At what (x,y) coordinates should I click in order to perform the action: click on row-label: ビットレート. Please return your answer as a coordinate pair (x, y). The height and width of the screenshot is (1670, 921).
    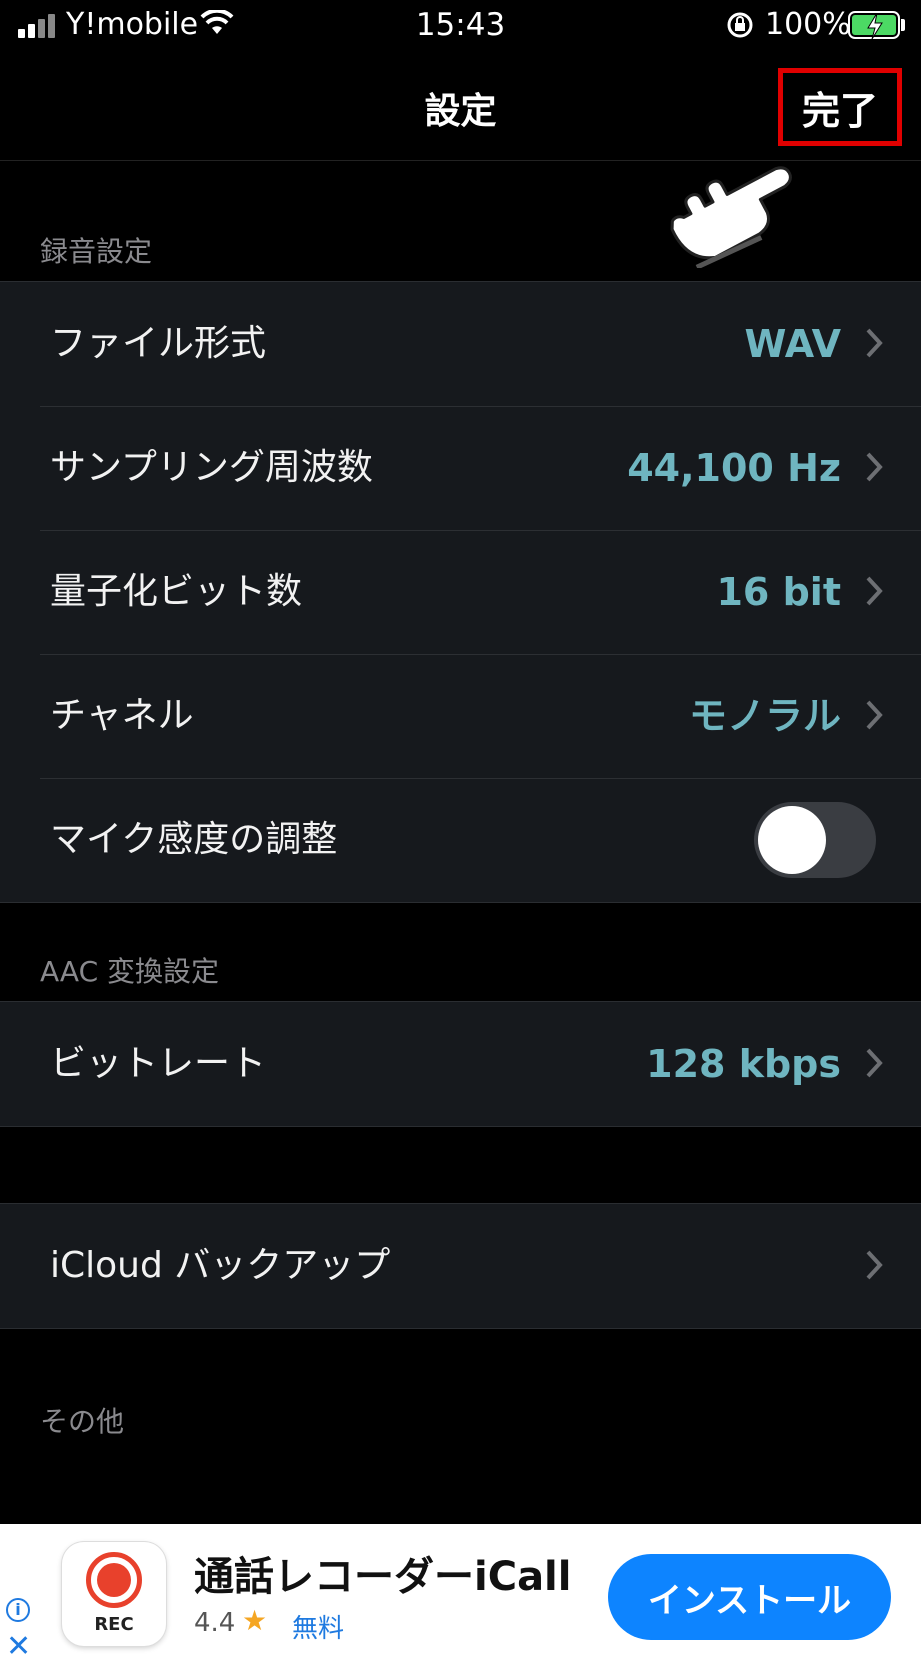
    Looking at the image, I should click on (158, 1063).